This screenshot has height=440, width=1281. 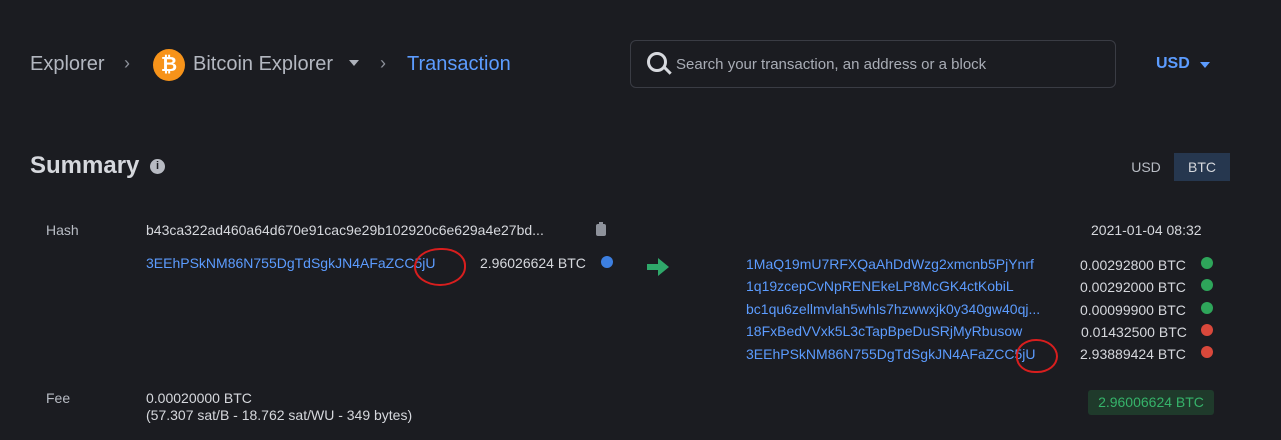 What do you see at coordinates (890, 264) in the screenshot?
I see `output-address: 1MaQ19mU7RFXQaAhDdWzg2xmcnb5PjYnrf` at bounding box center [890, 264].